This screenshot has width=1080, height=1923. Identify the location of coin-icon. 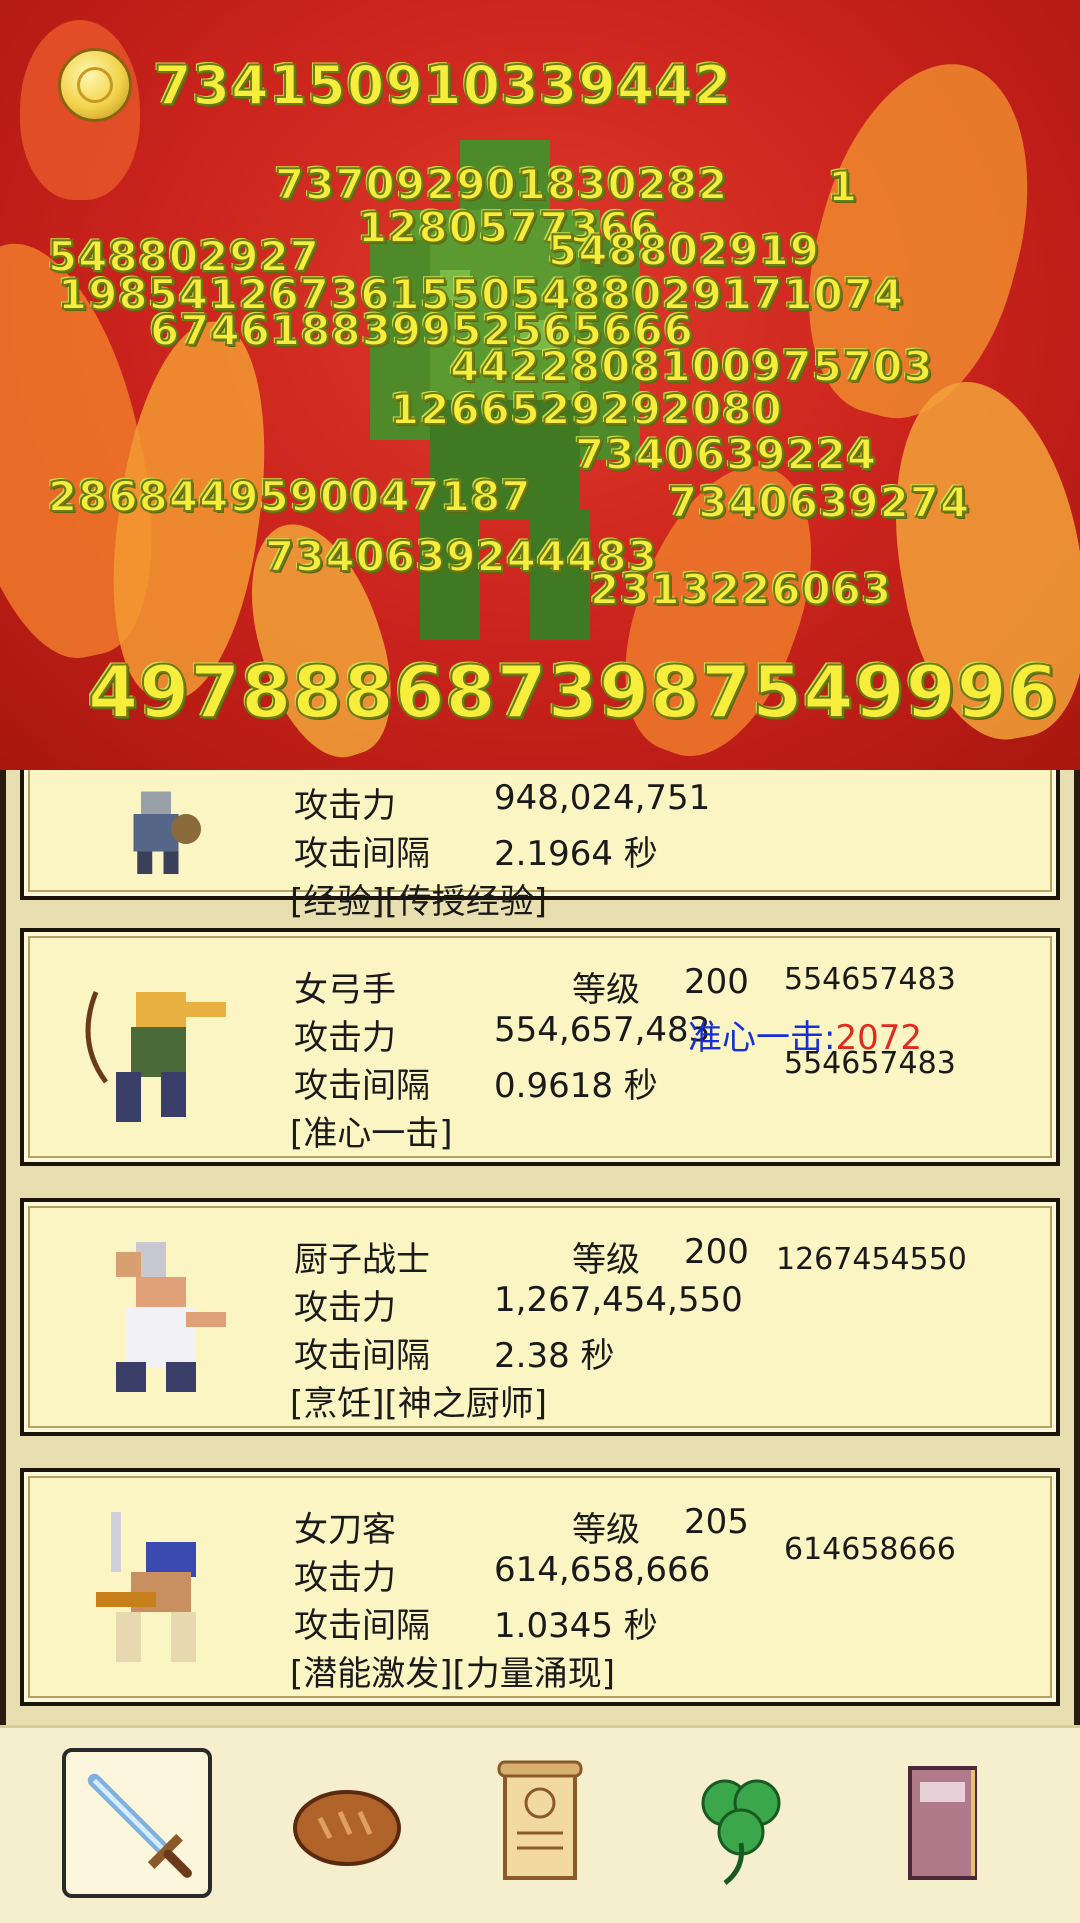
(95, 85).